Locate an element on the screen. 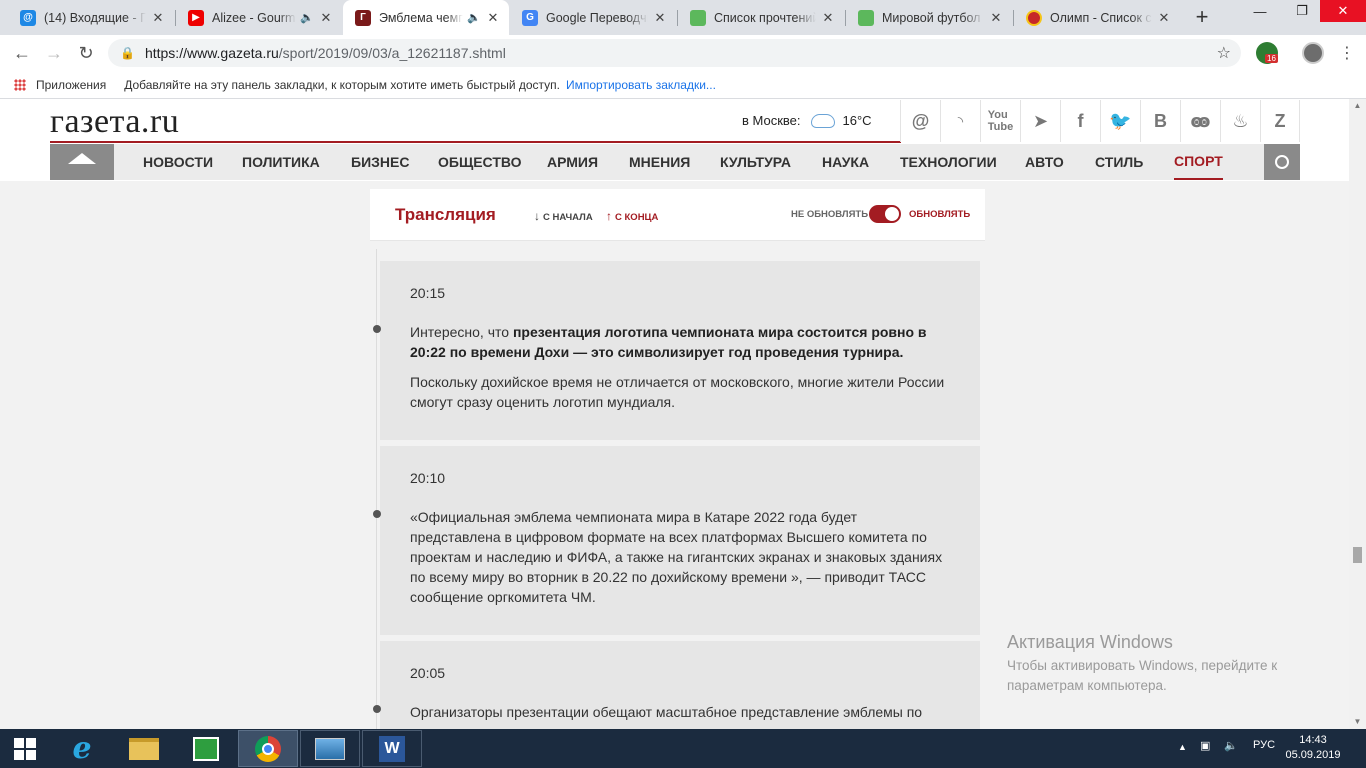 Image resolution: width=1366 pixels, height=768 pixels. twitter-icon: 🐦 is located at coordinates (1120, 121).